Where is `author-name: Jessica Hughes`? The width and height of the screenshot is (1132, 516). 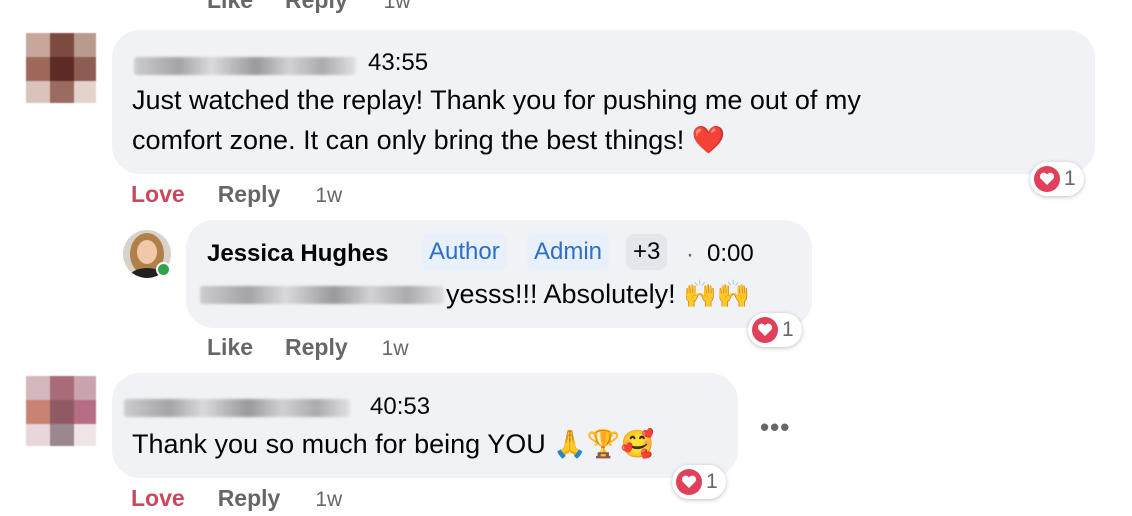
author-name: Jessica Hughes is located at coordinates (297, 254).